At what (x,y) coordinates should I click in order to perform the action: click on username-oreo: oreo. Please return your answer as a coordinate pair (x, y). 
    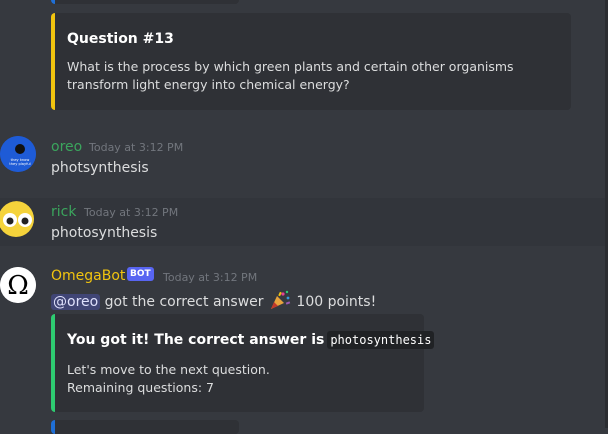
    Looking at the image, I should click on (66, 147).